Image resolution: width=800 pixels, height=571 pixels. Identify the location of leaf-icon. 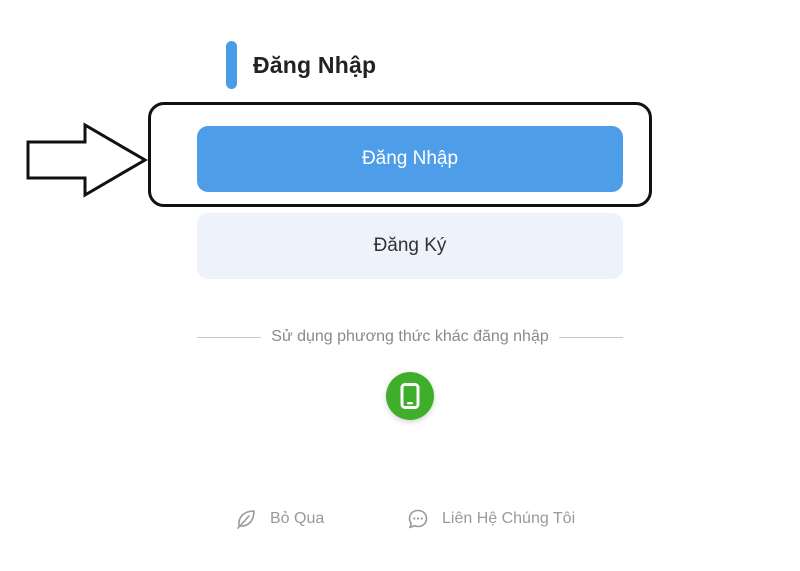
(246, 519).